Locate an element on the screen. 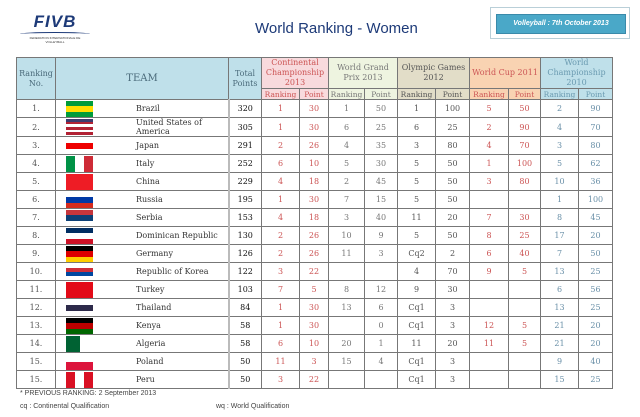  rank-number: 2. is located at coordinates (36, 127).